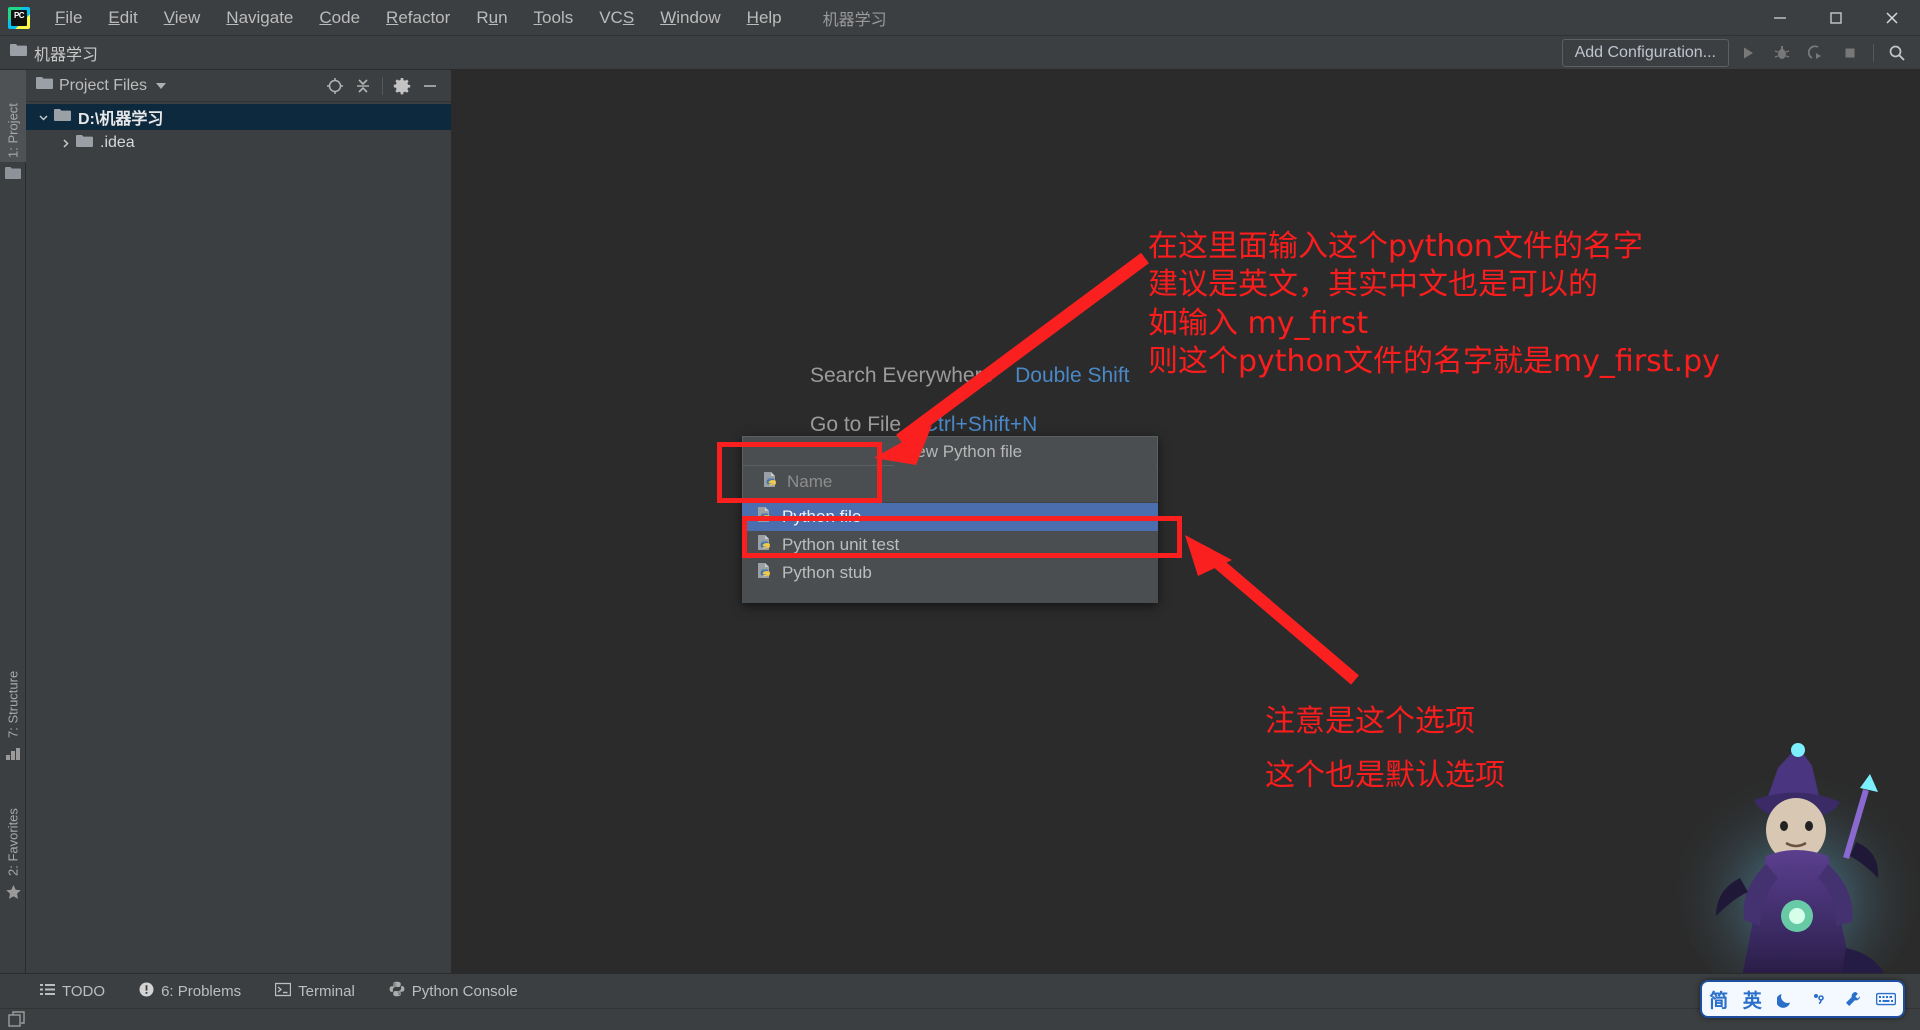  I want to click on tip-shortcut-label: Double Shift, so click(1072, 375).